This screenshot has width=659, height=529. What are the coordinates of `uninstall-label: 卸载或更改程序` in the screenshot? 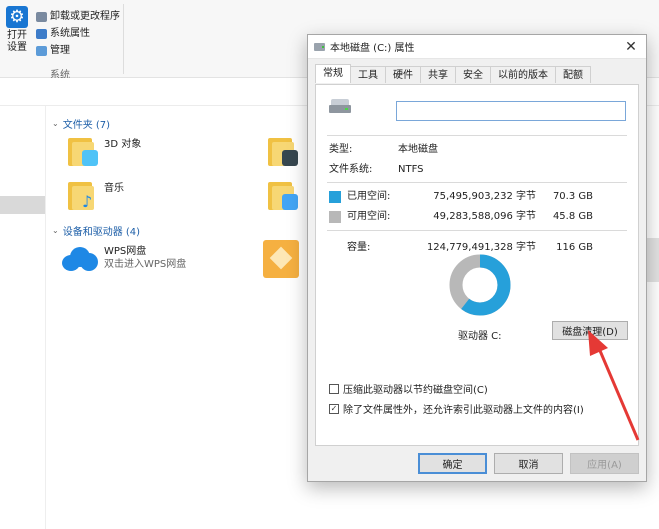 It's located at (85, 16).